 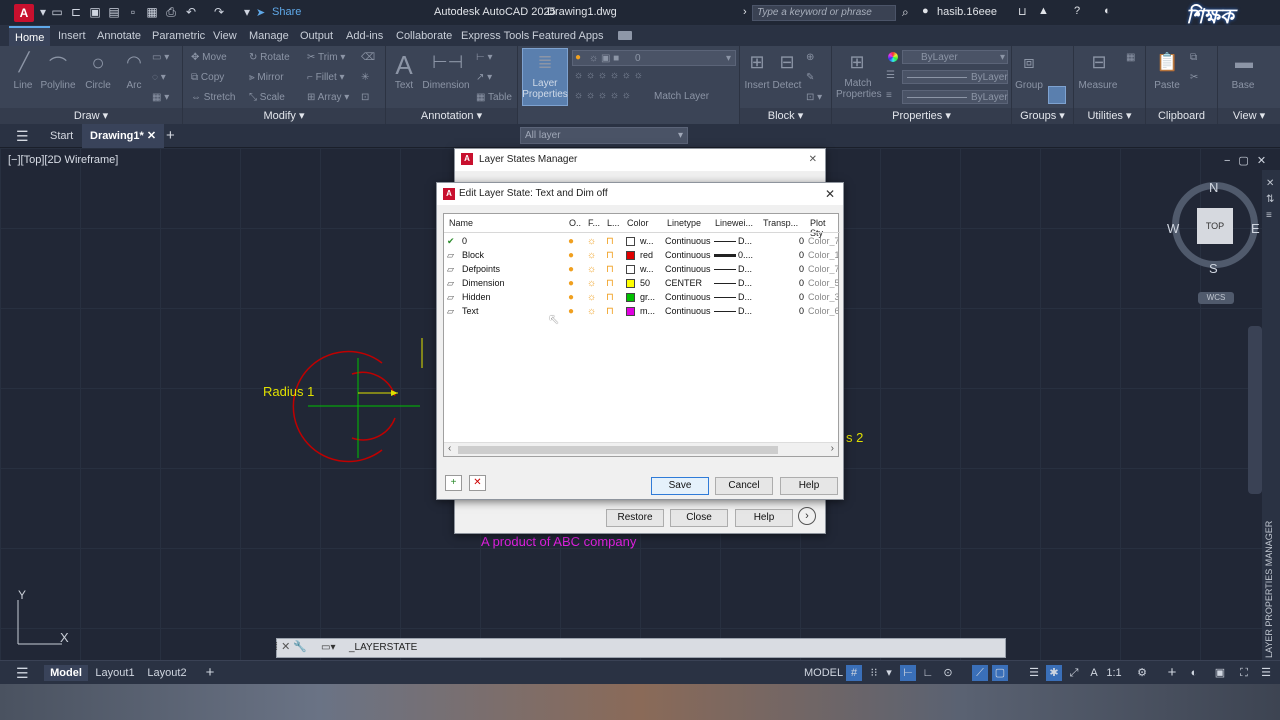 I want to click on autodesk-a360-icon: ▲, so click(x=1043, y=11).